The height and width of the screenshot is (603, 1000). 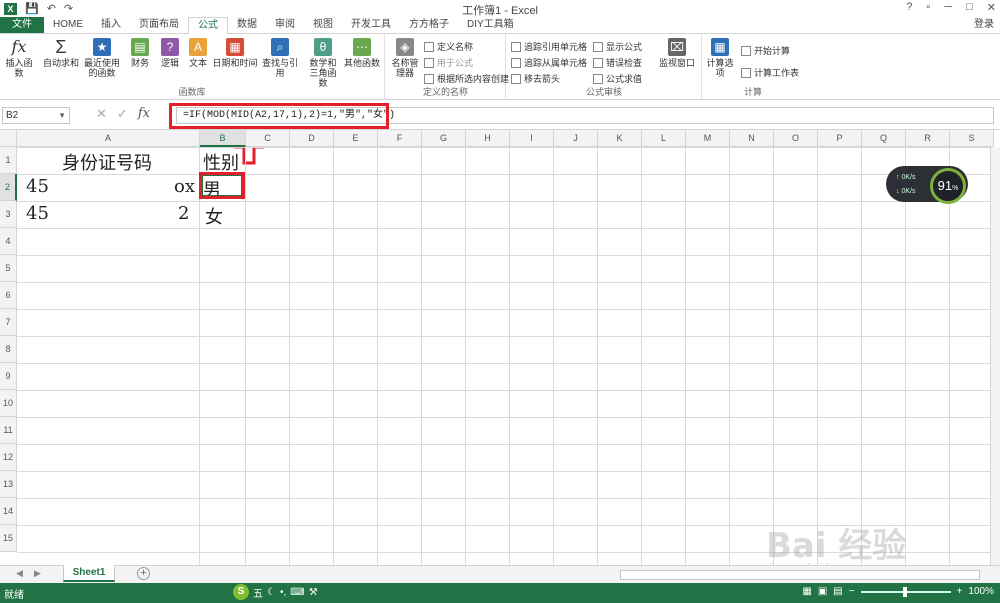 What do you see at coordinates (19, 573) in the screenshot?
I see `prev-sheet-icon: ◀` at bounding box center [19, 573].